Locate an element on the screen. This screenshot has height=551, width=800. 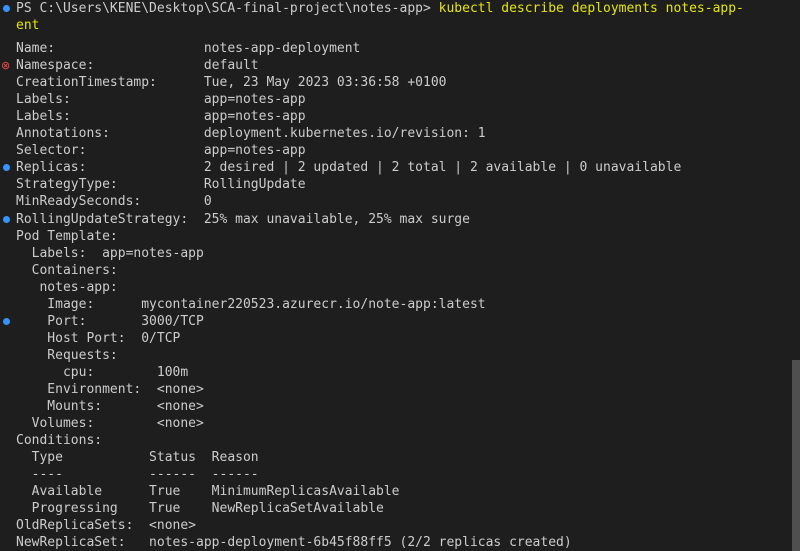
scrollbar-thumb is located at coordinates (796, 455).